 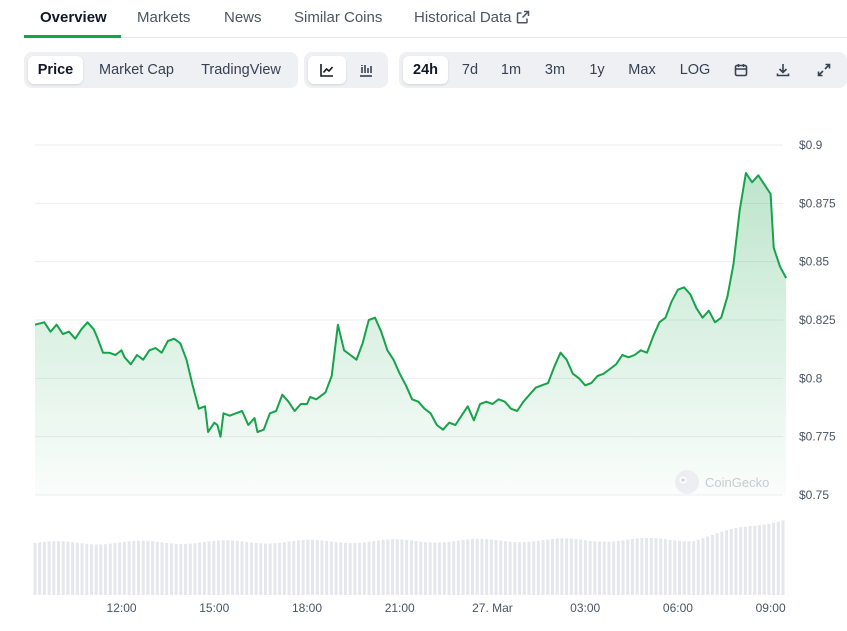 I want to click on x-tick-label: 27. Mar, so click(x=492, y=608).